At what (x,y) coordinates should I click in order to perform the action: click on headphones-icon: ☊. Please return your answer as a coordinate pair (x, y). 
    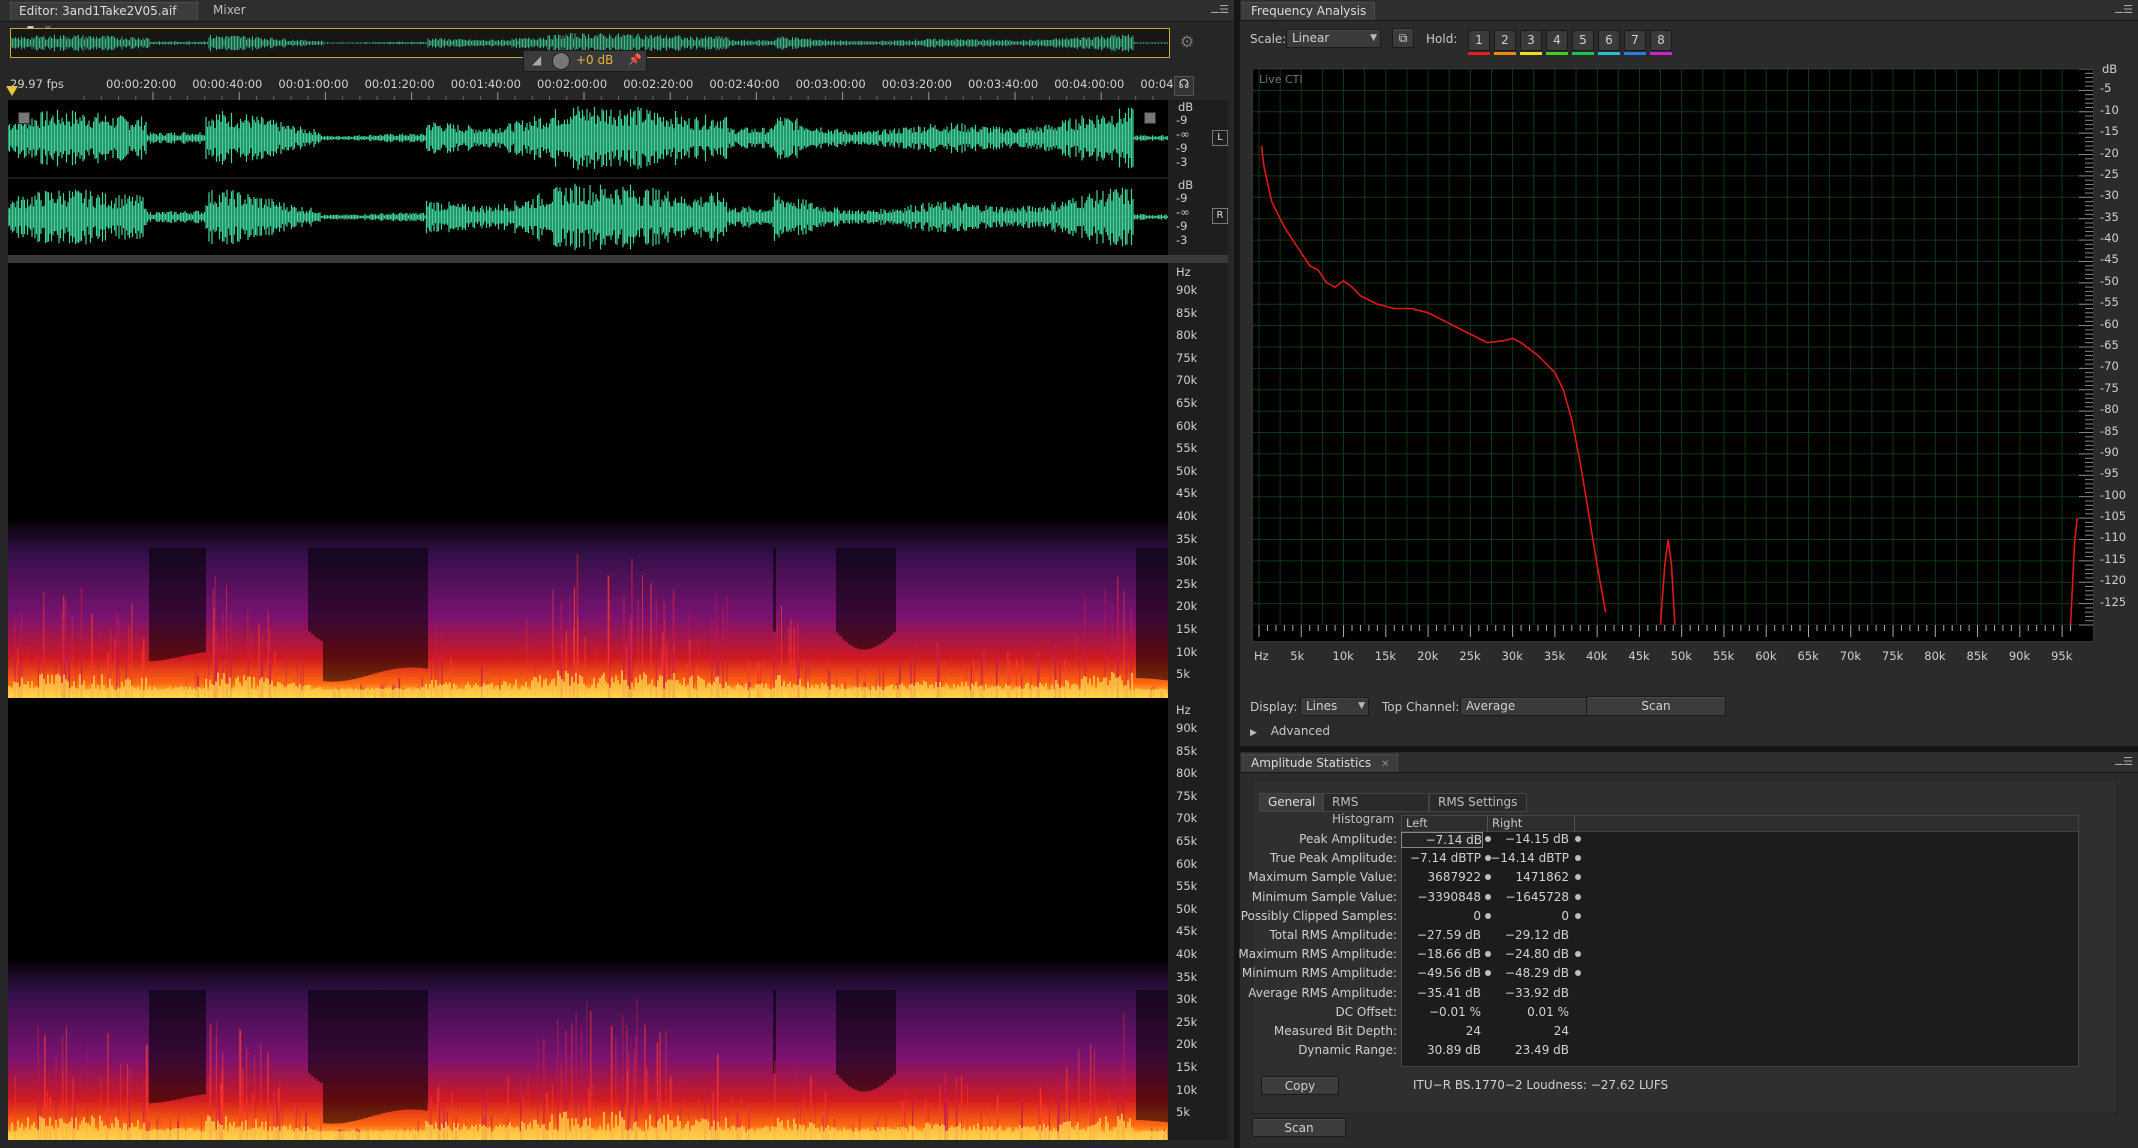
    Looking at the image, I should click on (1184, 86).